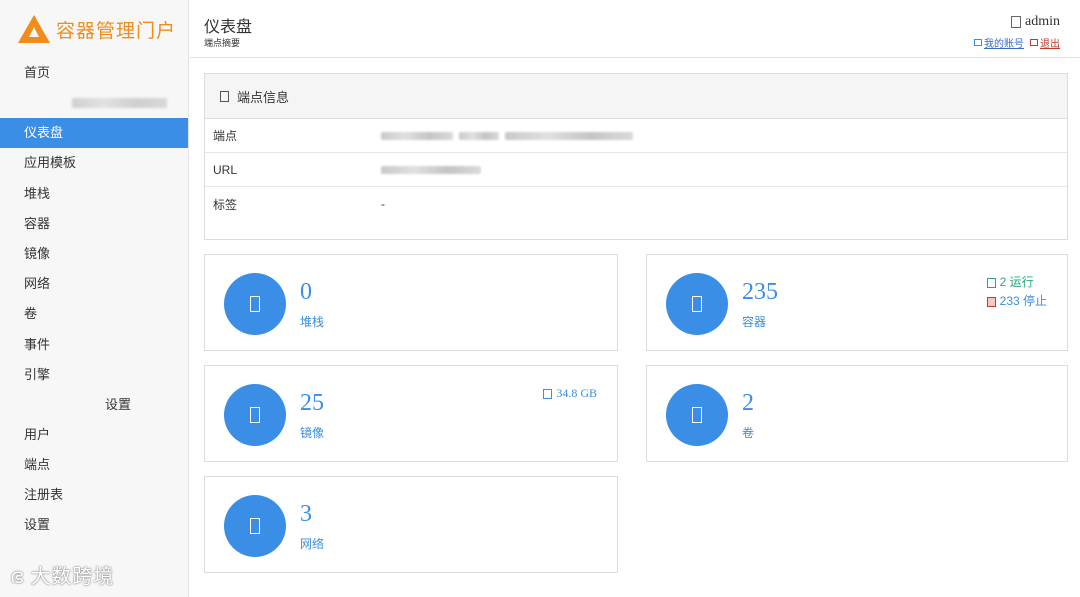 This screenshot has height=597, width=1080. What do you see at coordinates (34, 29) in the screenshot?
I see `logo-icon` at bounding box center [34, 29].